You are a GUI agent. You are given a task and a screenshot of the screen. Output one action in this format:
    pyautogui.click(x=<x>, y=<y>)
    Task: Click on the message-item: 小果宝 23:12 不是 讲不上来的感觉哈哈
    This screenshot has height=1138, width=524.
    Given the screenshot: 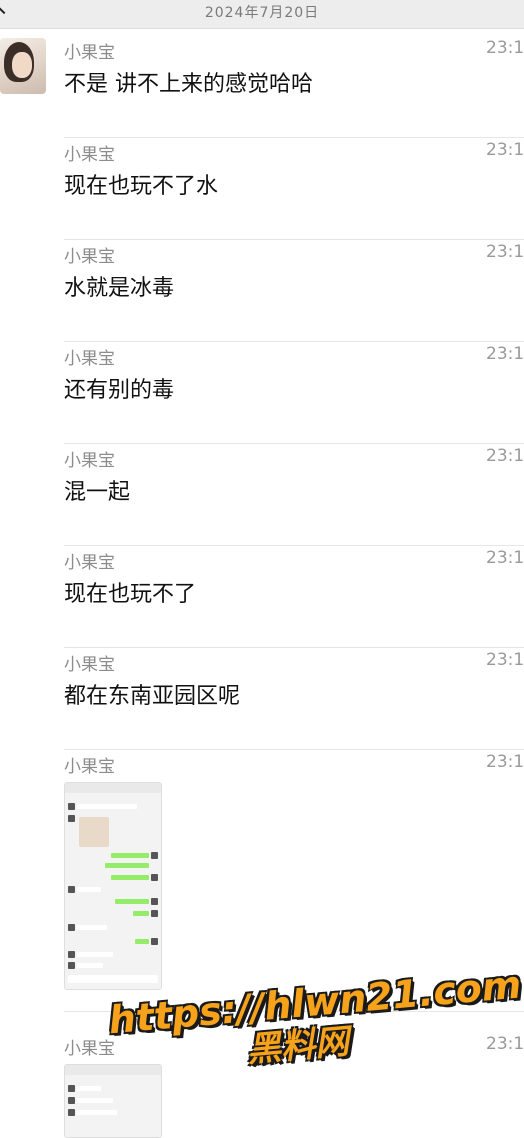 What is the action you would take?
    pyautogui.click(x=262, y=87)
    